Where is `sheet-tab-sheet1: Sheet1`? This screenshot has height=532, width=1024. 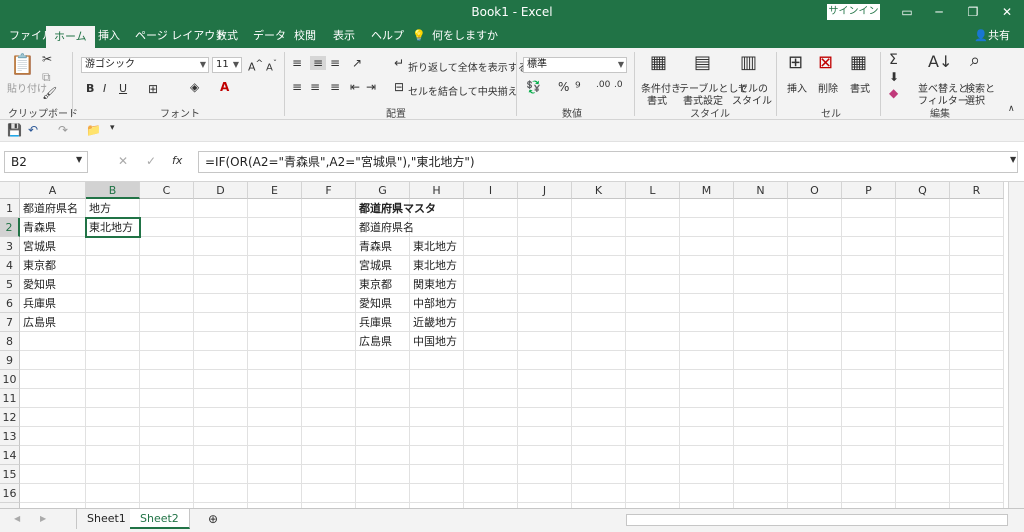
sheet-tab-sheet1: Sheet1 is located at coordinates (106, 519).